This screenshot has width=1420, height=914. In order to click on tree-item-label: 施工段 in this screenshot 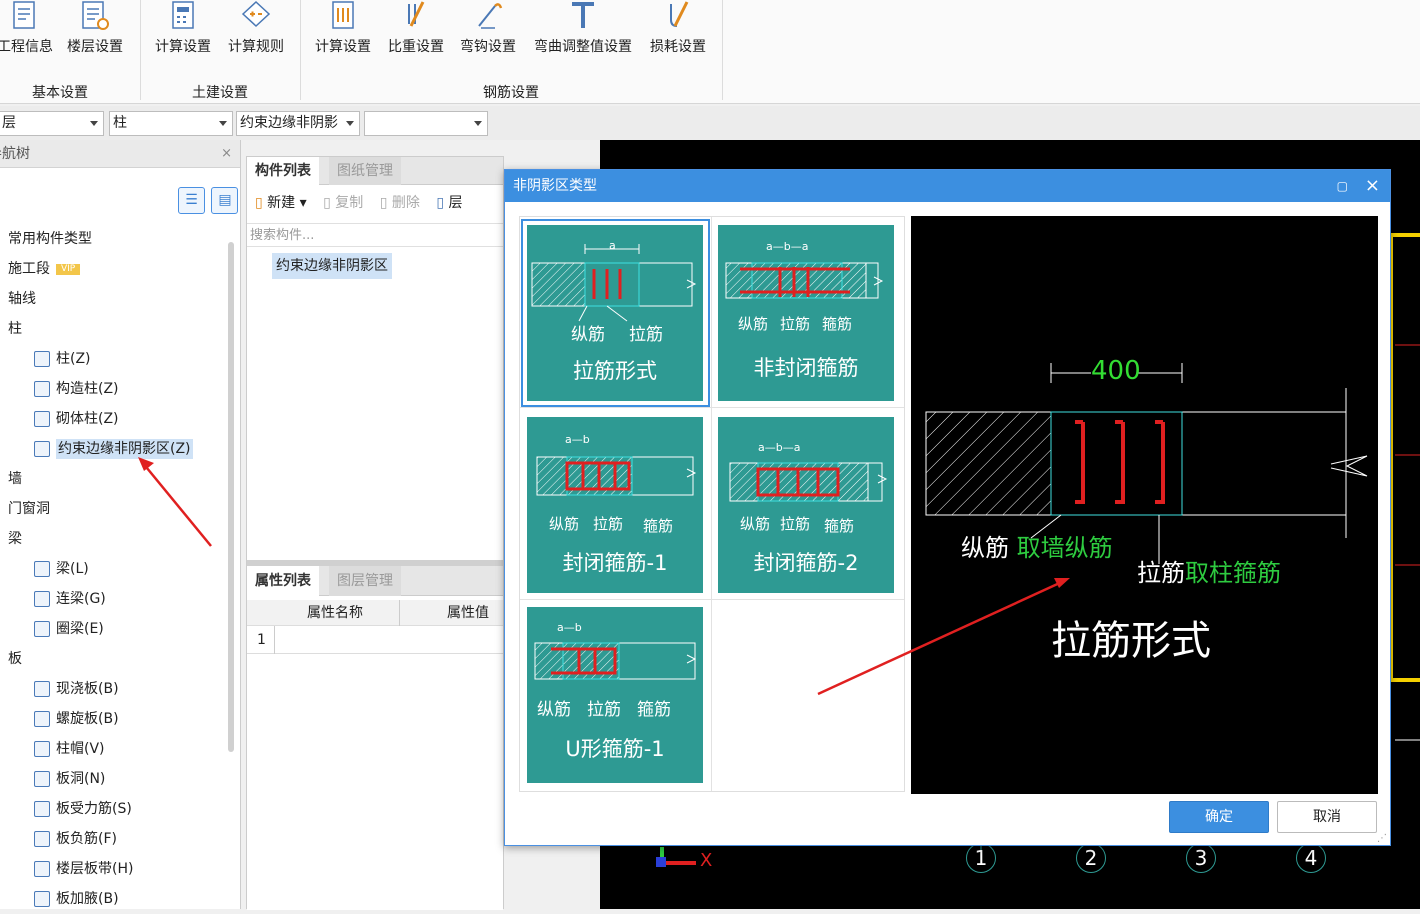, I will do `click(29, 269)`.